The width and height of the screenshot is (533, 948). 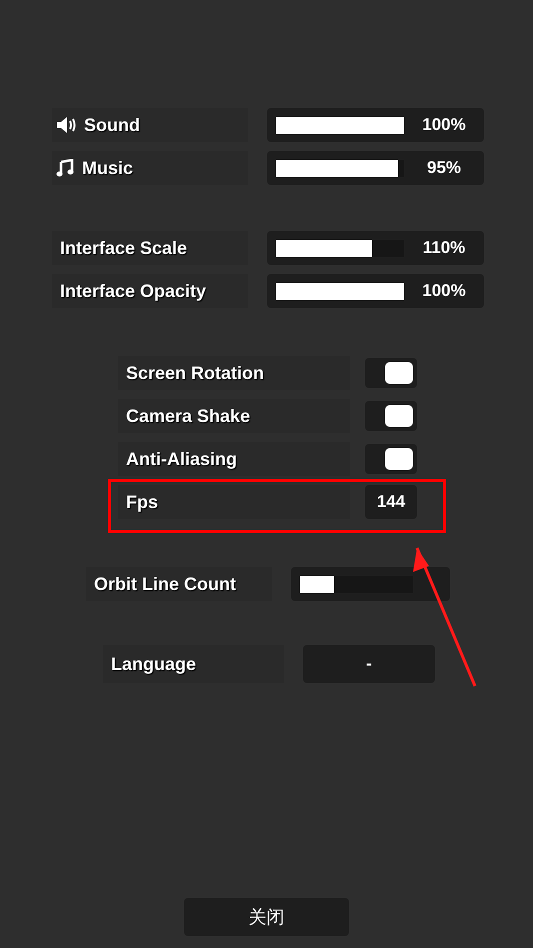 I want to click on music-note-icon, so click(x=65, y=168).